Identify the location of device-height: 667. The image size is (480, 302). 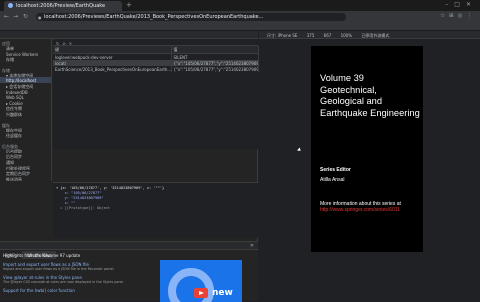
(328, 35).